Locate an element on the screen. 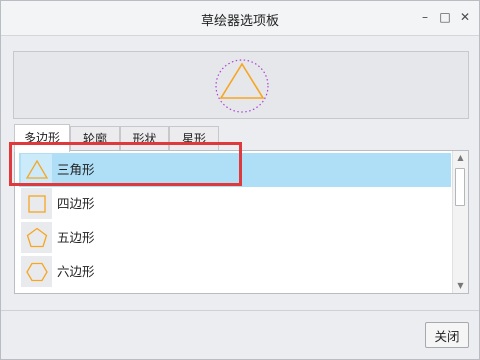 The height and width of the screenshot is (360, 480). list-item-pentagon: 五边形 is located at coordinates (235, 238).